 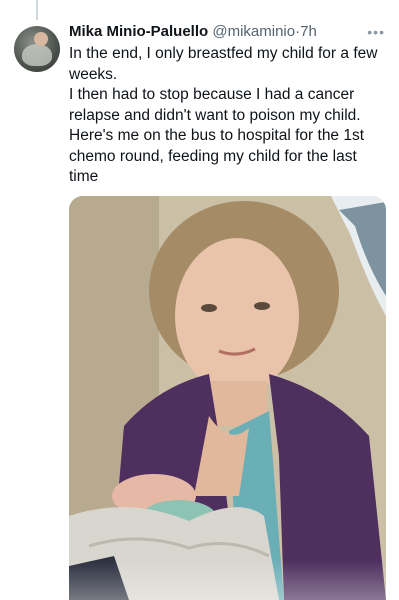 I want to click on avatar, so click(x=37, y=49).